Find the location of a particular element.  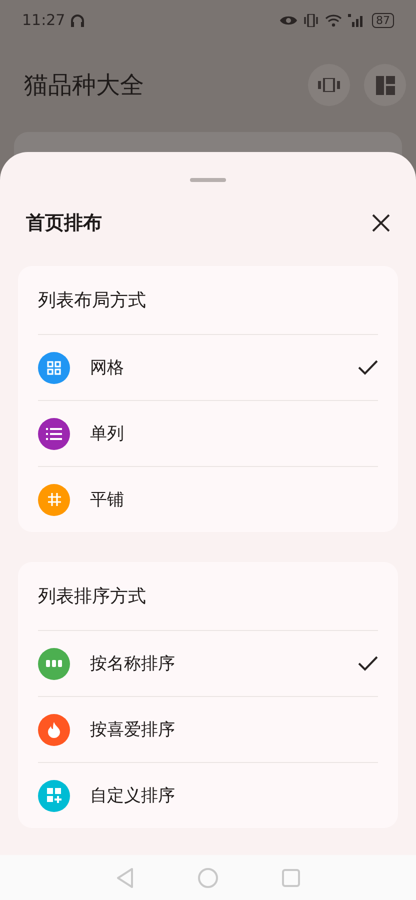

carousel-icon is located at coordinates (329, 85).